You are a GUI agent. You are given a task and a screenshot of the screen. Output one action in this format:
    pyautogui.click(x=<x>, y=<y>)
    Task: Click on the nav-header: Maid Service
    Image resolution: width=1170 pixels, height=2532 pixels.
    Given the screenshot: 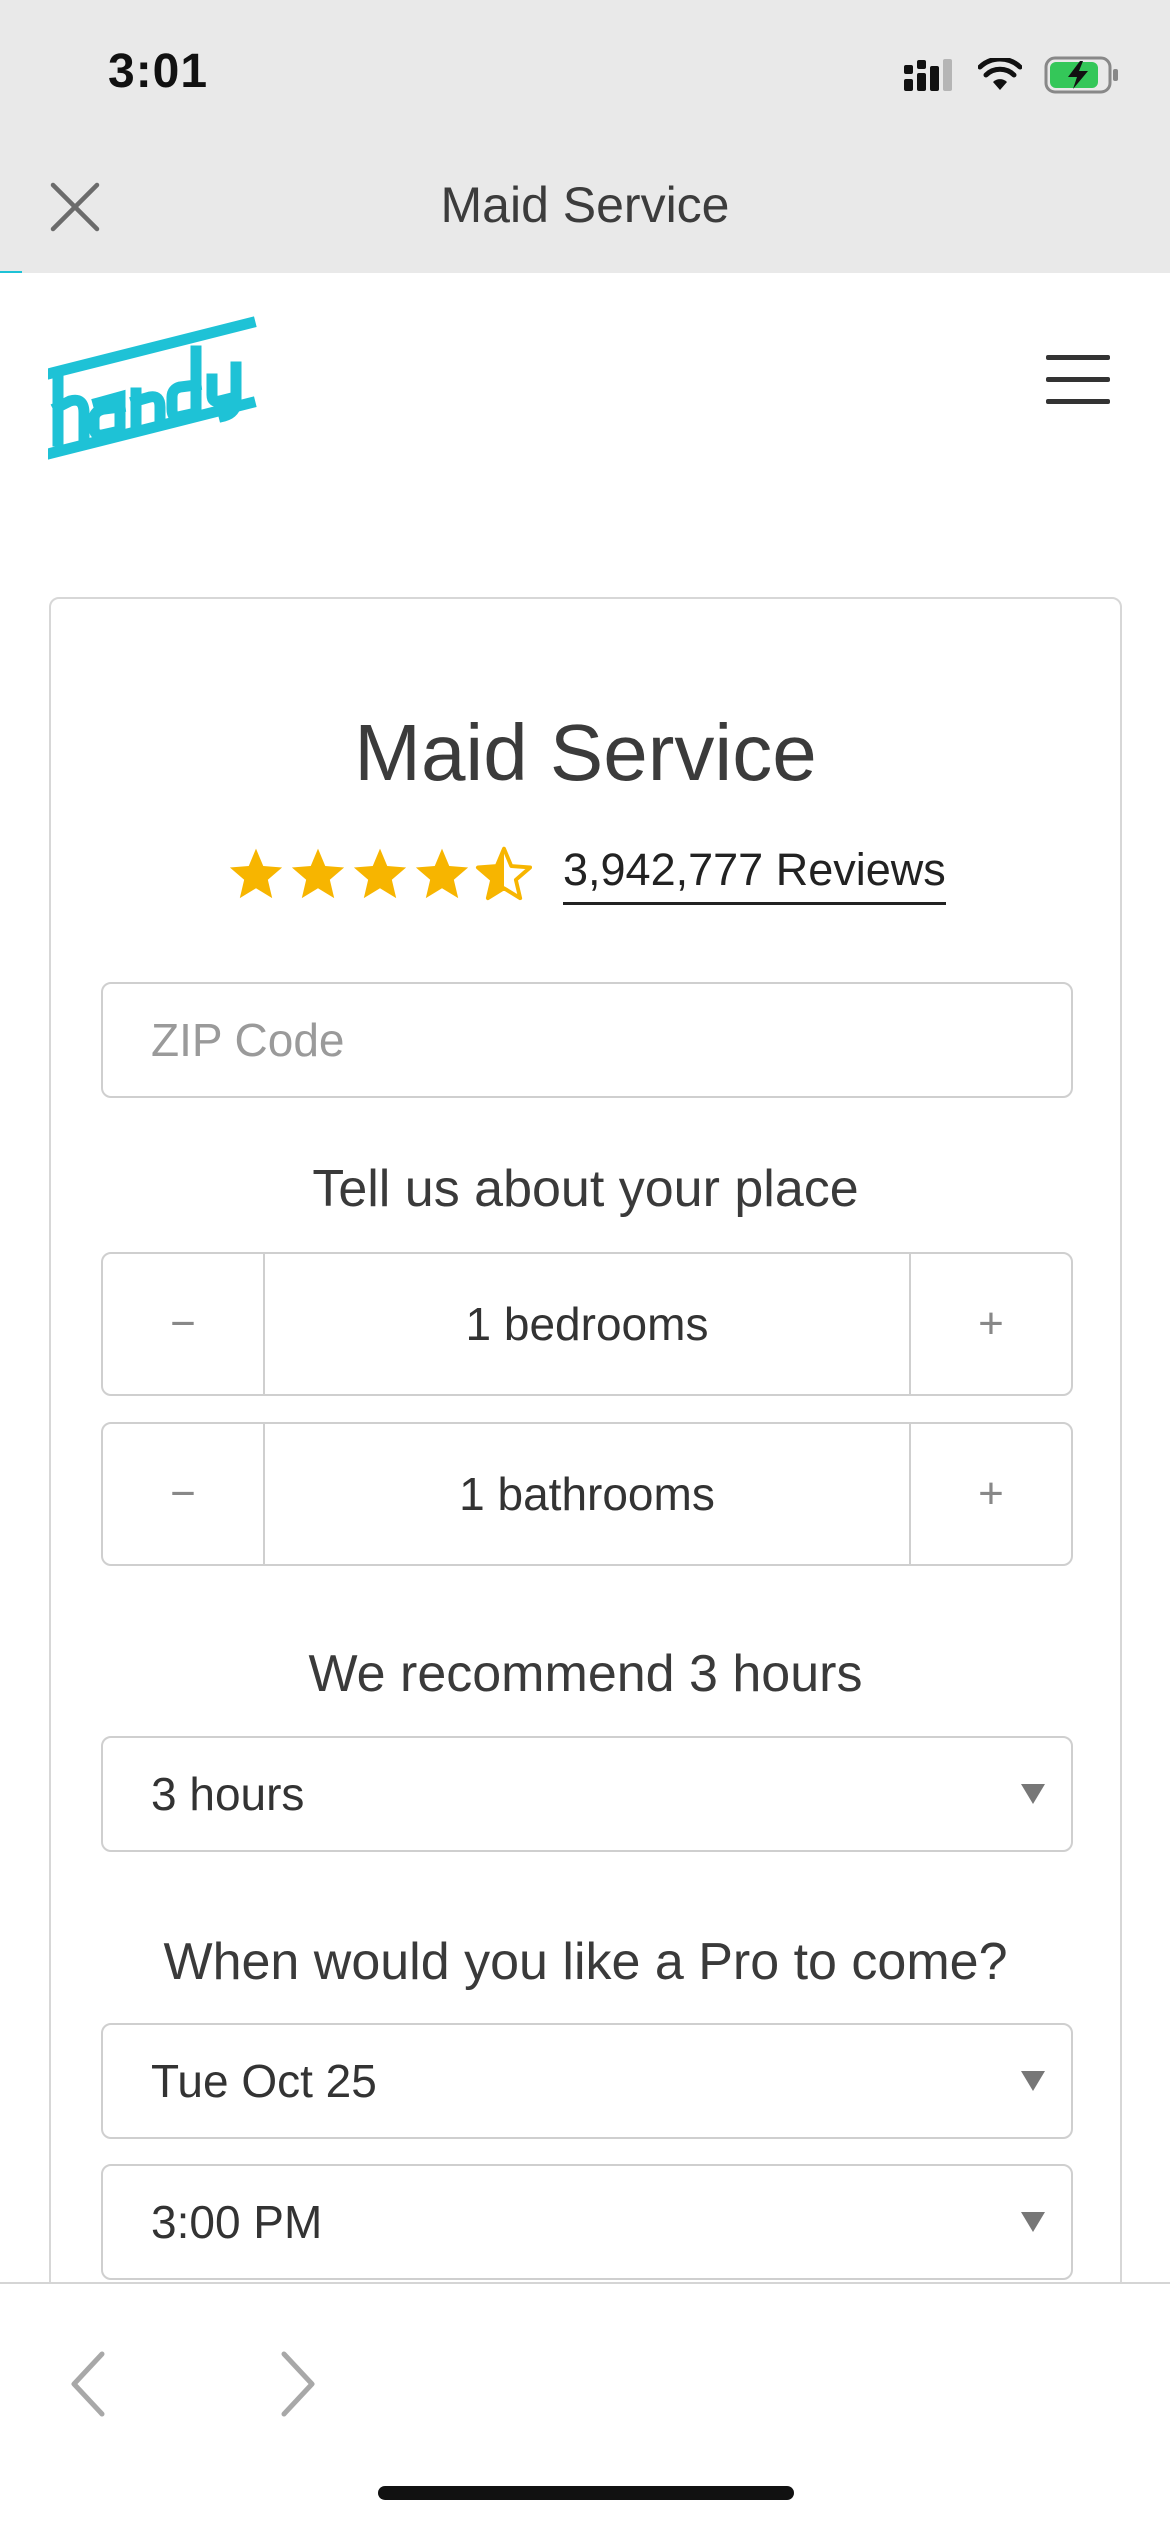 What is the action you would take?
    pyautogui.click(x=585, y=206)
    